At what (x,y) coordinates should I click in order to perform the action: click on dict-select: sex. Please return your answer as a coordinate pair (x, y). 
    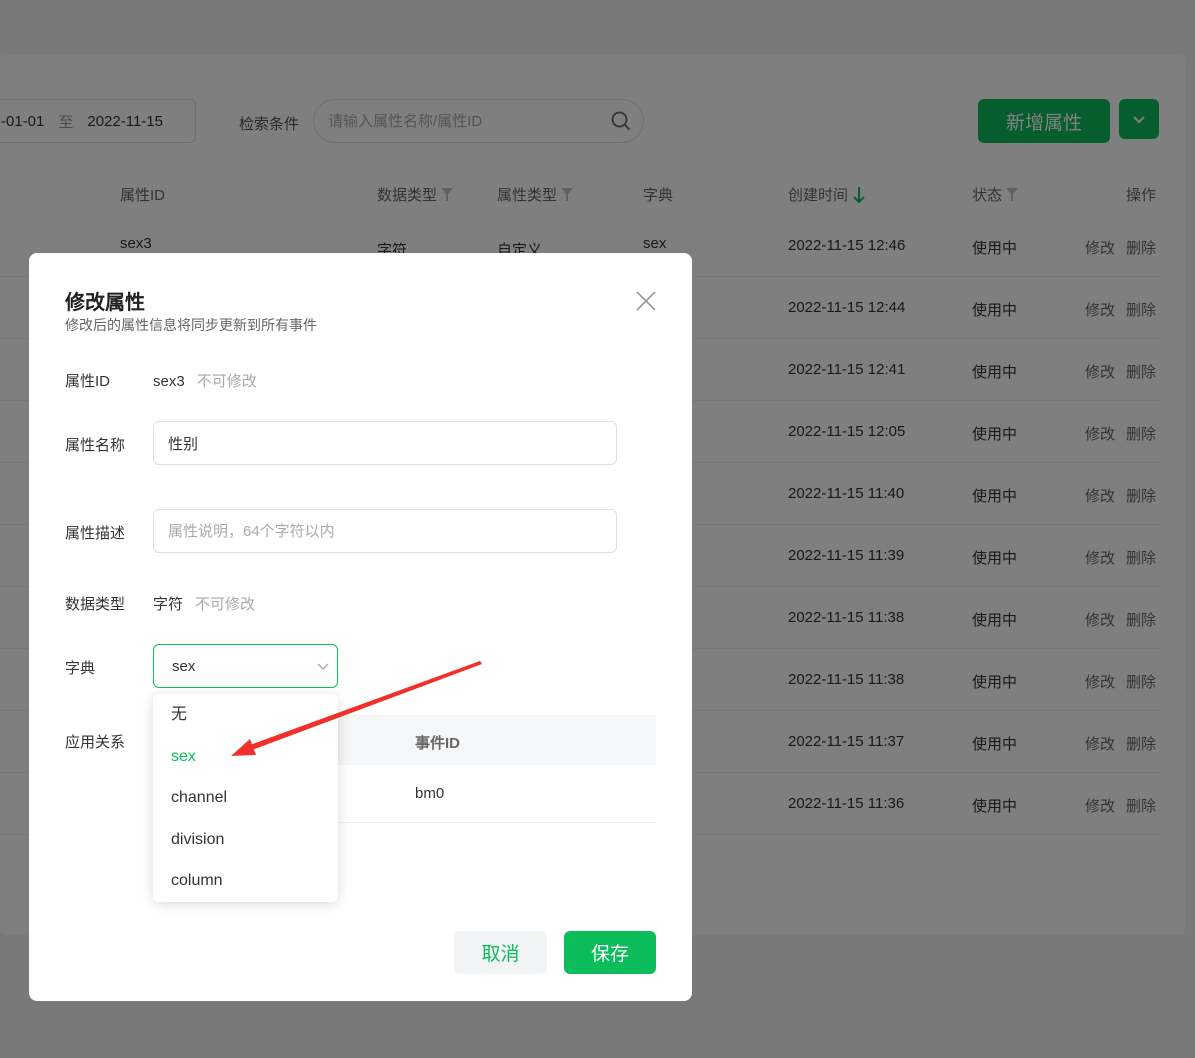
    Looking at the image, I should click on (245, 666).